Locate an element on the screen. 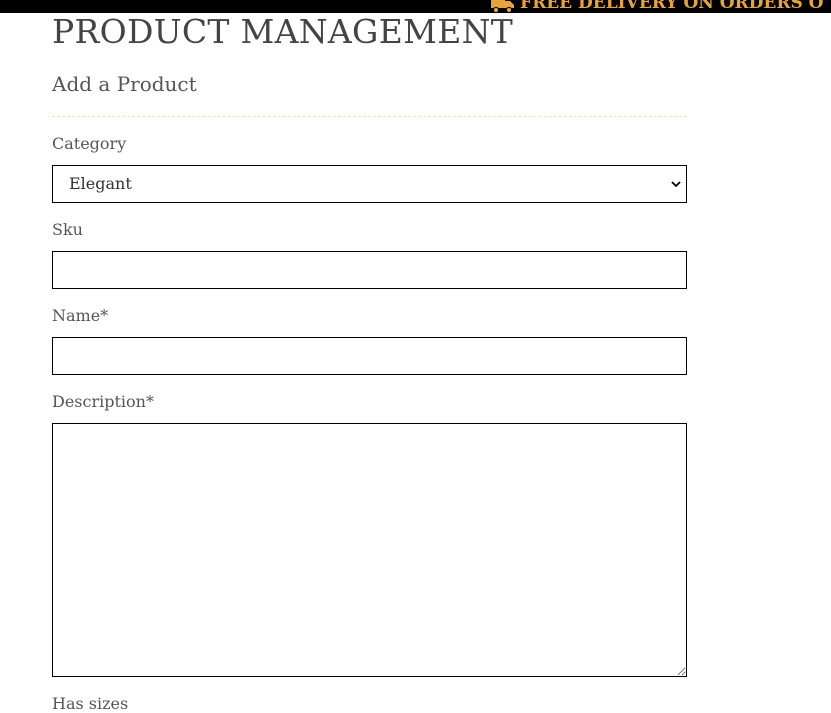  sku-label: Sku is located at coordinates (67, 229).